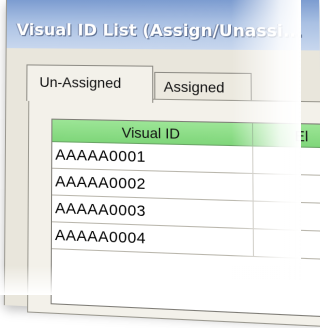 Image resolution: width=320 pixels, height=328 pixels. I want to click on tab-assigned: Assigned, so click(203, 87).